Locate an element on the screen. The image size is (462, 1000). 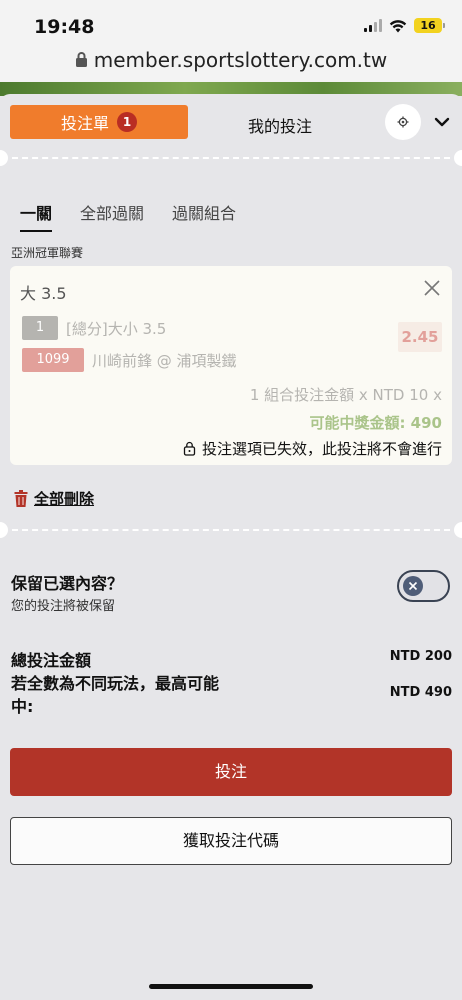
retain-subtitle: 您的投注將被保留 is located at coordinates (63, 606).